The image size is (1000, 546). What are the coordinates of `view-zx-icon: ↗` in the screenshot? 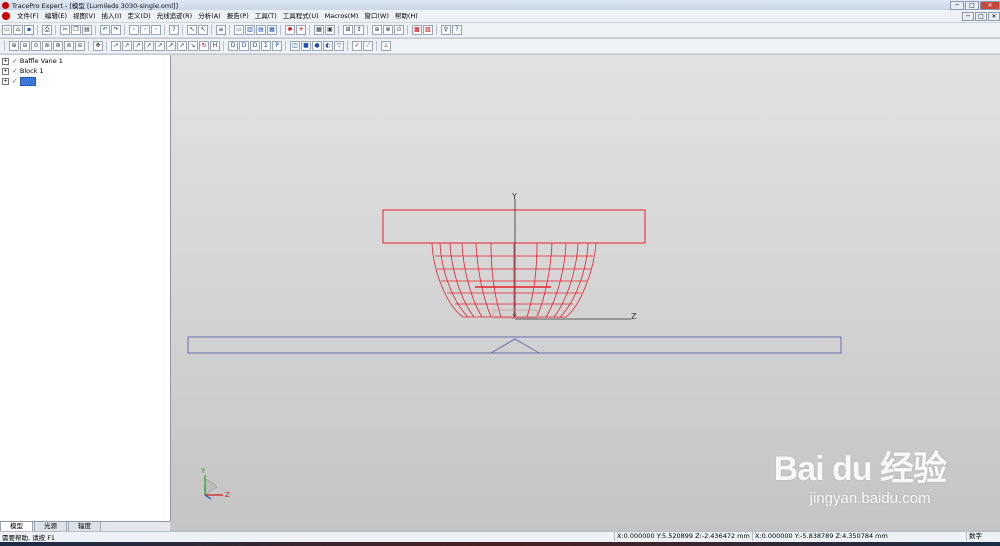 It's located at (171, 46).